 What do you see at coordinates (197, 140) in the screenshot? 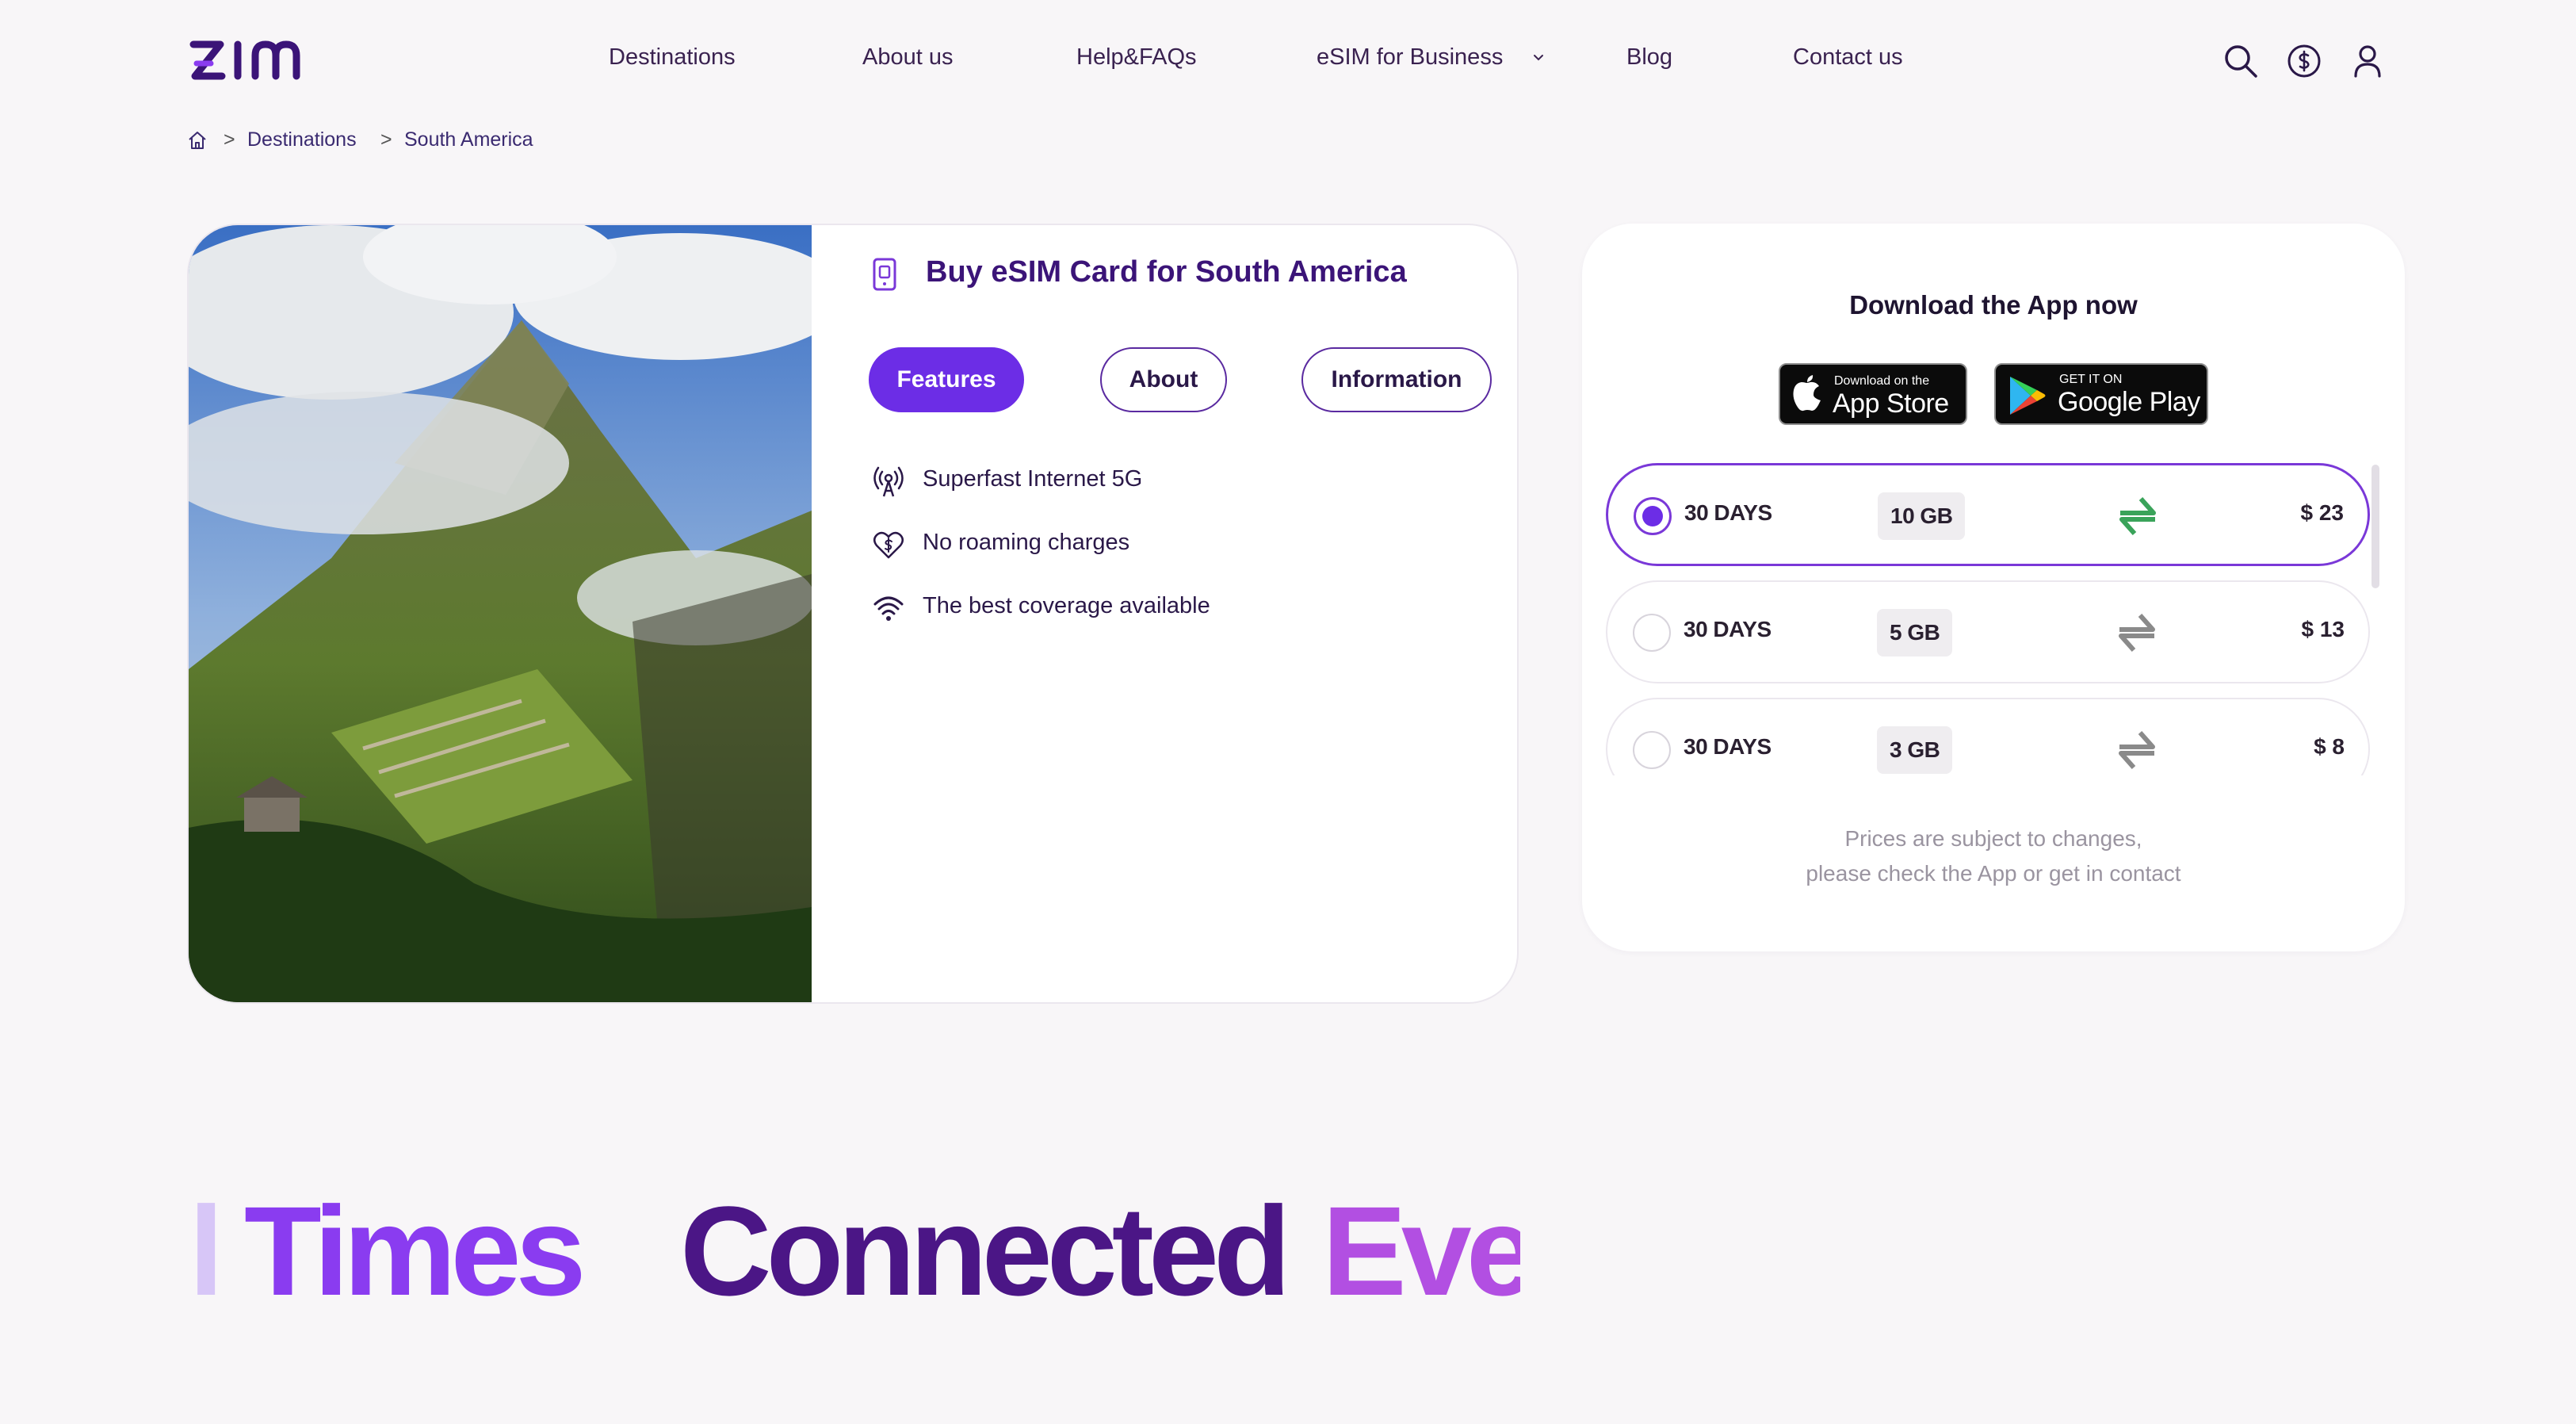
I see `home-icon` at bounding box center [197, 140].